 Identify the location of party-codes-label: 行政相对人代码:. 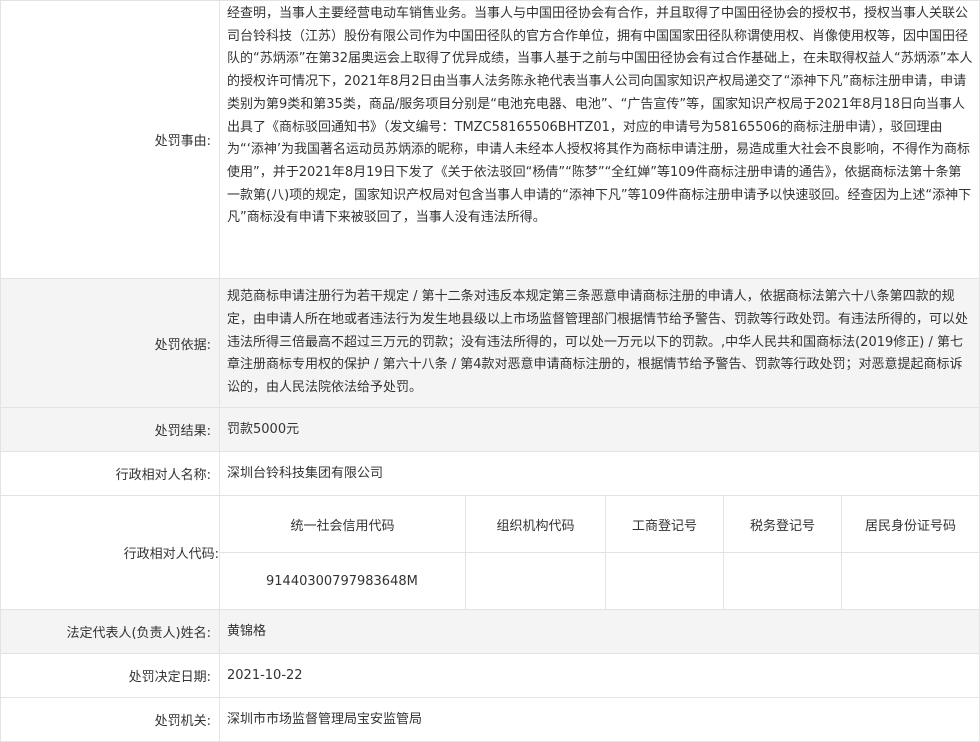
(110, 552).